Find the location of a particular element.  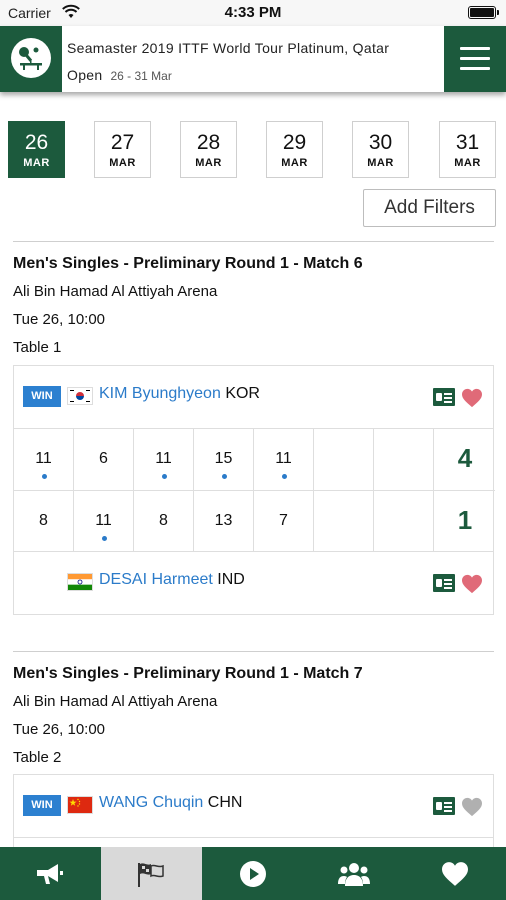

player-country: CHN is located at coordinates (225, 802).